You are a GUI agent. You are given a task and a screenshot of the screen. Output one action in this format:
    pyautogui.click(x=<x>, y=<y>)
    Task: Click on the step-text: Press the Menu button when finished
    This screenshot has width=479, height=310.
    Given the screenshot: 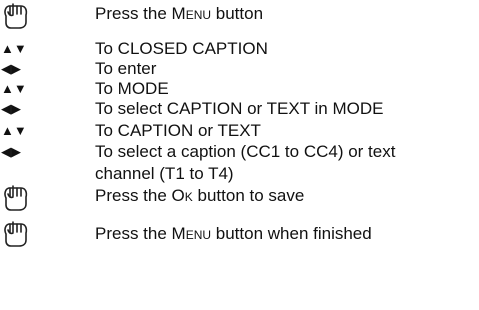 What is the action you would take?
    pyautogui.click(x=233, y=233)
    